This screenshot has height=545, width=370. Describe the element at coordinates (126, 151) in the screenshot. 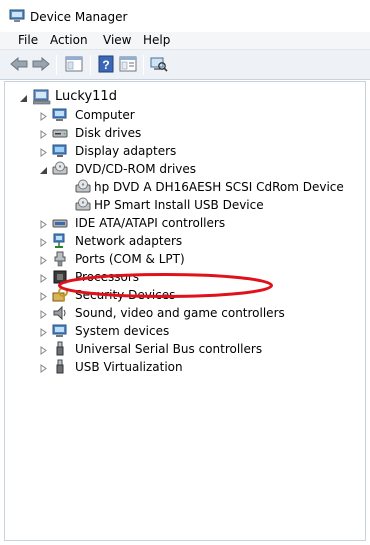

I see `tree-item-label: Display adapters` at that location.